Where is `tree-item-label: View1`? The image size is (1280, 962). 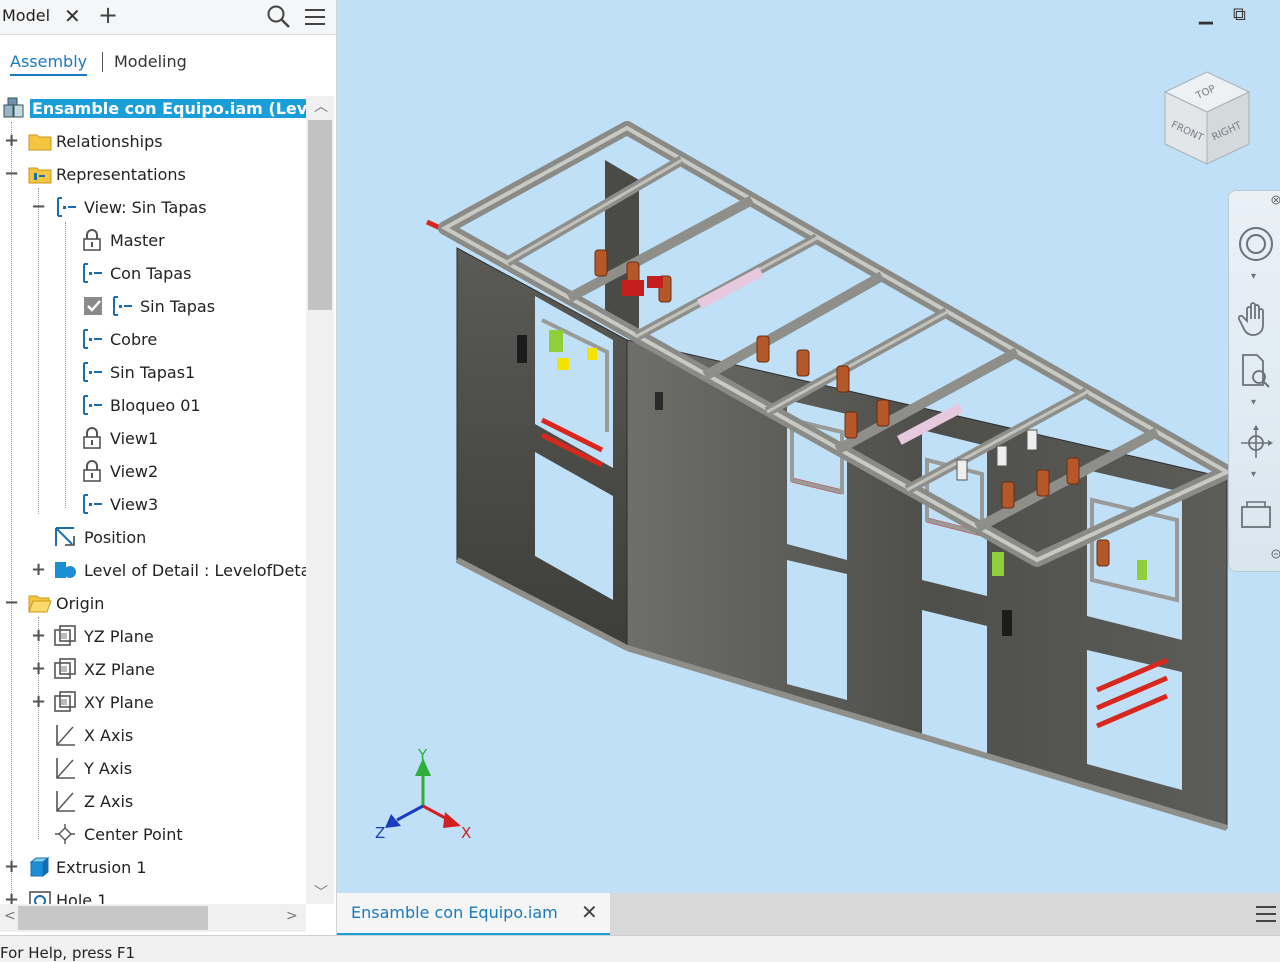 tree-item-label: View1 is located at coordinates (134, 438).